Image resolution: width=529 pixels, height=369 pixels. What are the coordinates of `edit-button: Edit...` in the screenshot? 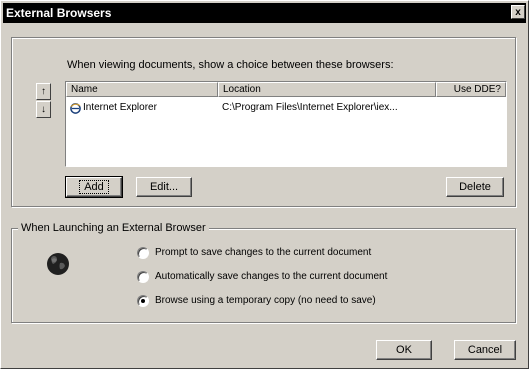 It's located at (164, 187).